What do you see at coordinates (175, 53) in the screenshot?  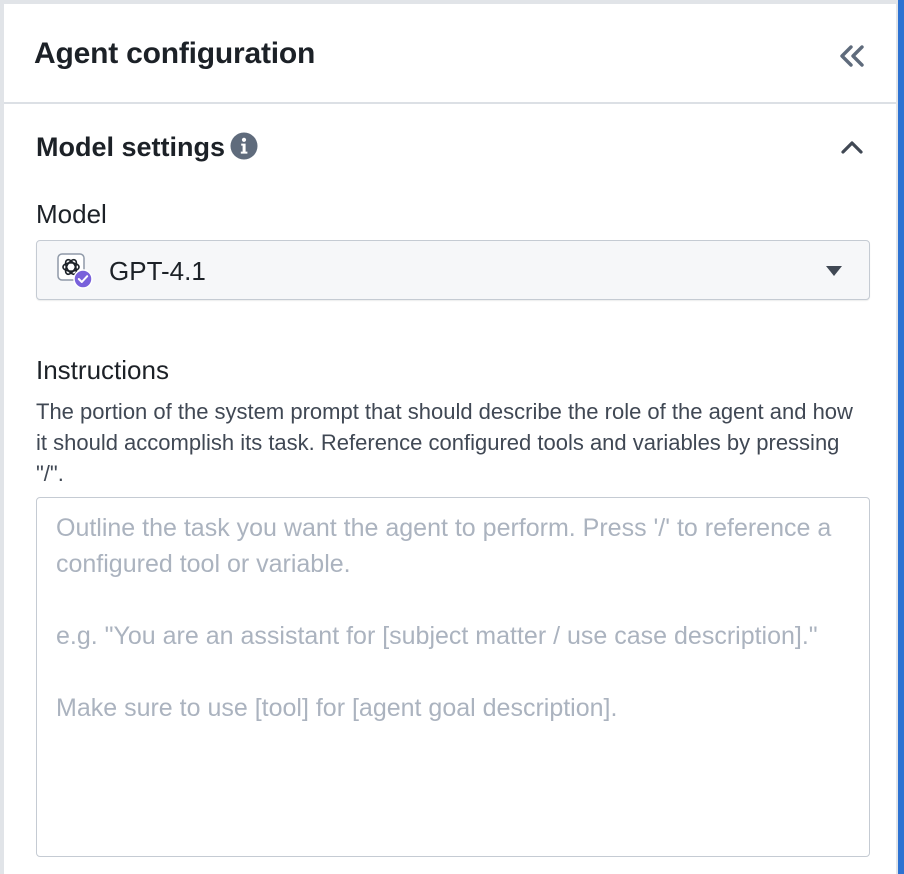 I see `panel-title: Agent configuration` at bounding box center [175, 53].